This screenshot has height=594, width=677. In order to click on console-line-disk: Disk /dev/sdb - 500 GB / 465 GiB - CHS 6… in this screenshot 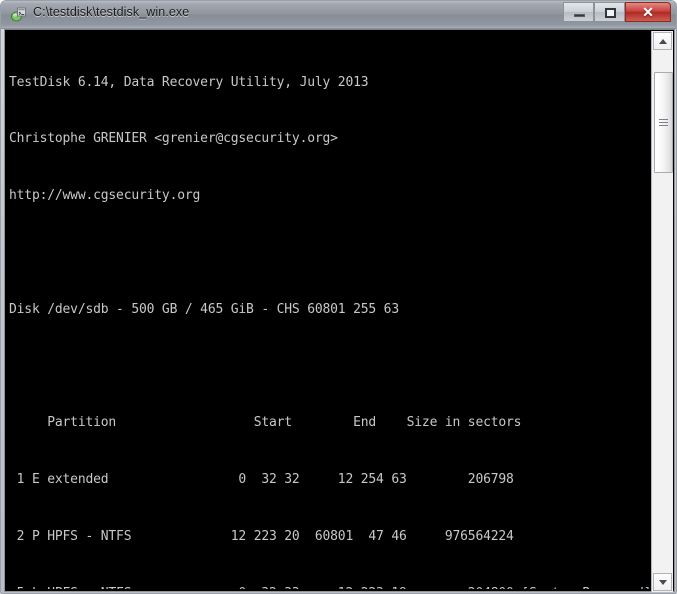, I will do `click(204, 309)`.